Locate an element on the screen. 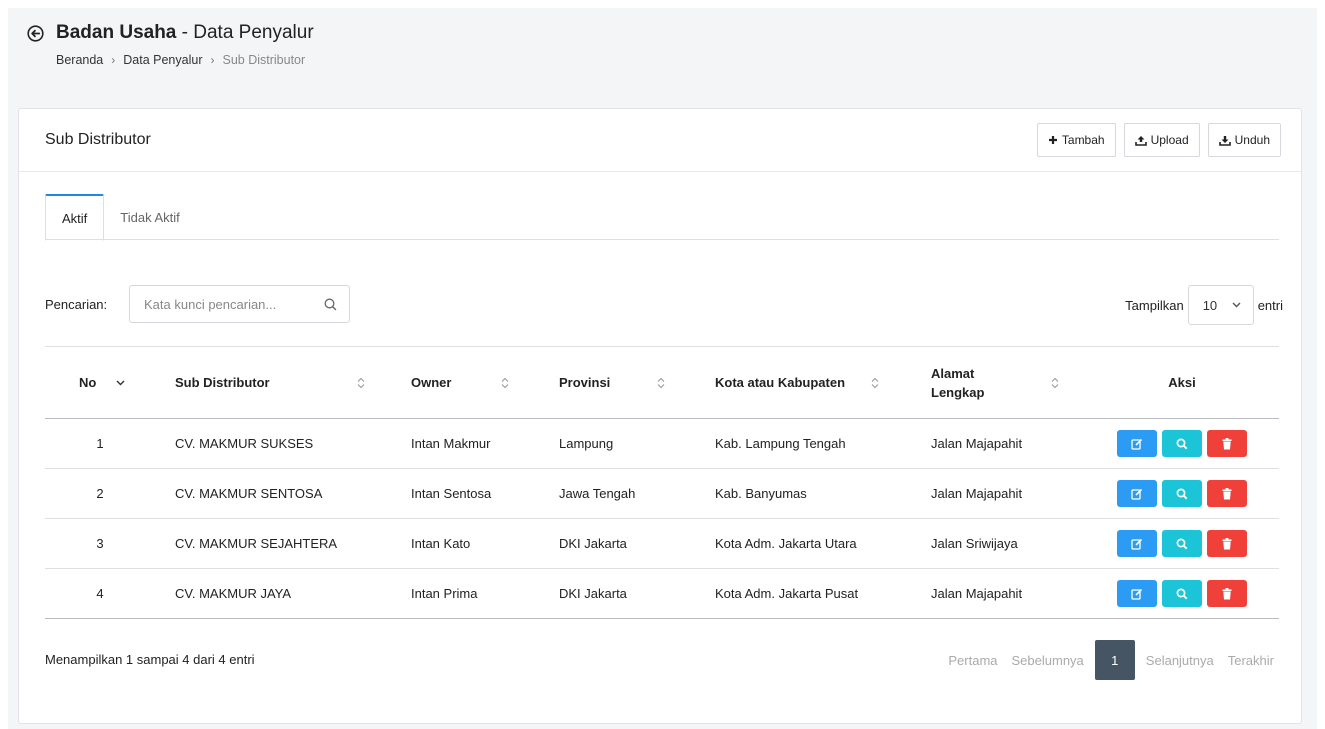  breadcrumb-home: Beranda is located at coordinates (79, 60).